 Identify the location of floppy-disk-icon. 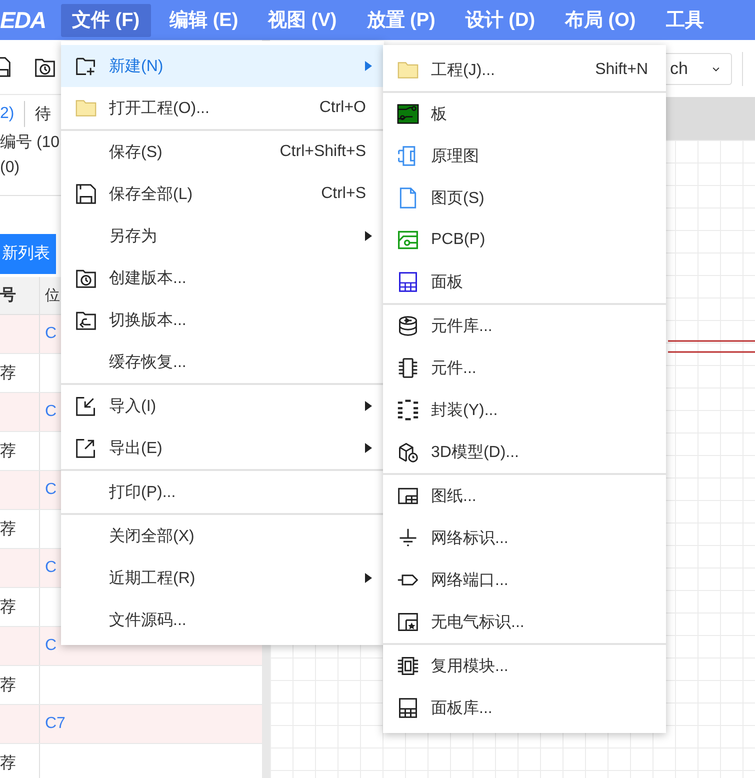
(86, 194).